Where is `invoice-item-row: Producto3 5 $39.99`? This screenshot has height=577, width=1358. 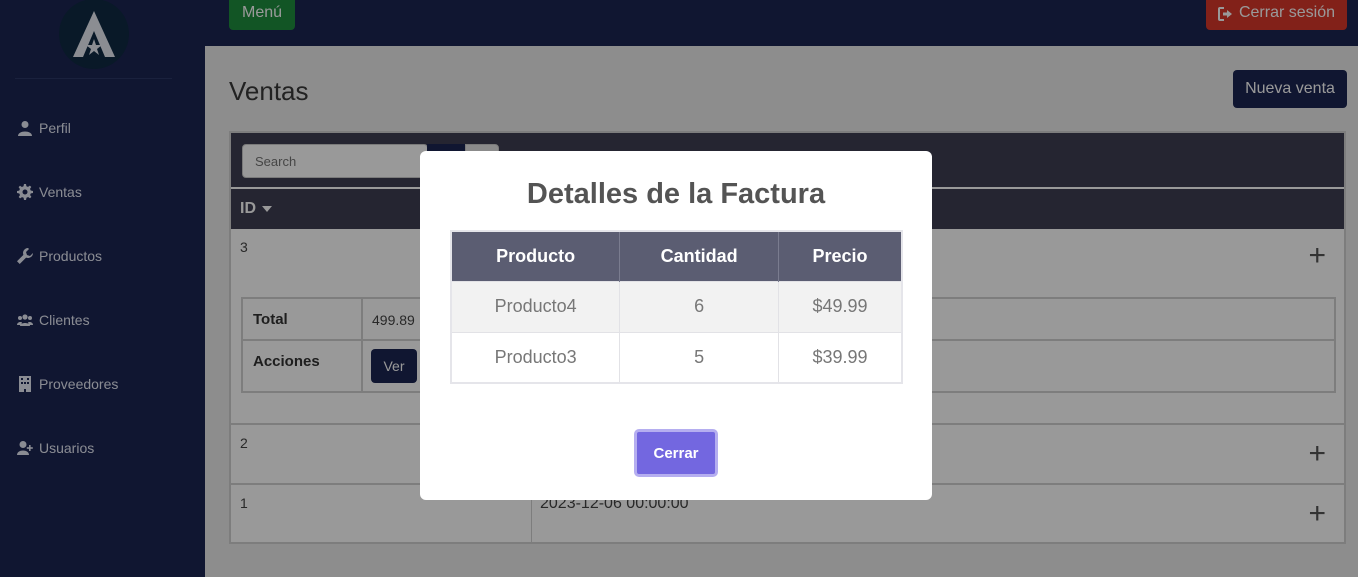 invoice-item-row: Producto3 5 $39.99 is located at coordinates (676, 357).